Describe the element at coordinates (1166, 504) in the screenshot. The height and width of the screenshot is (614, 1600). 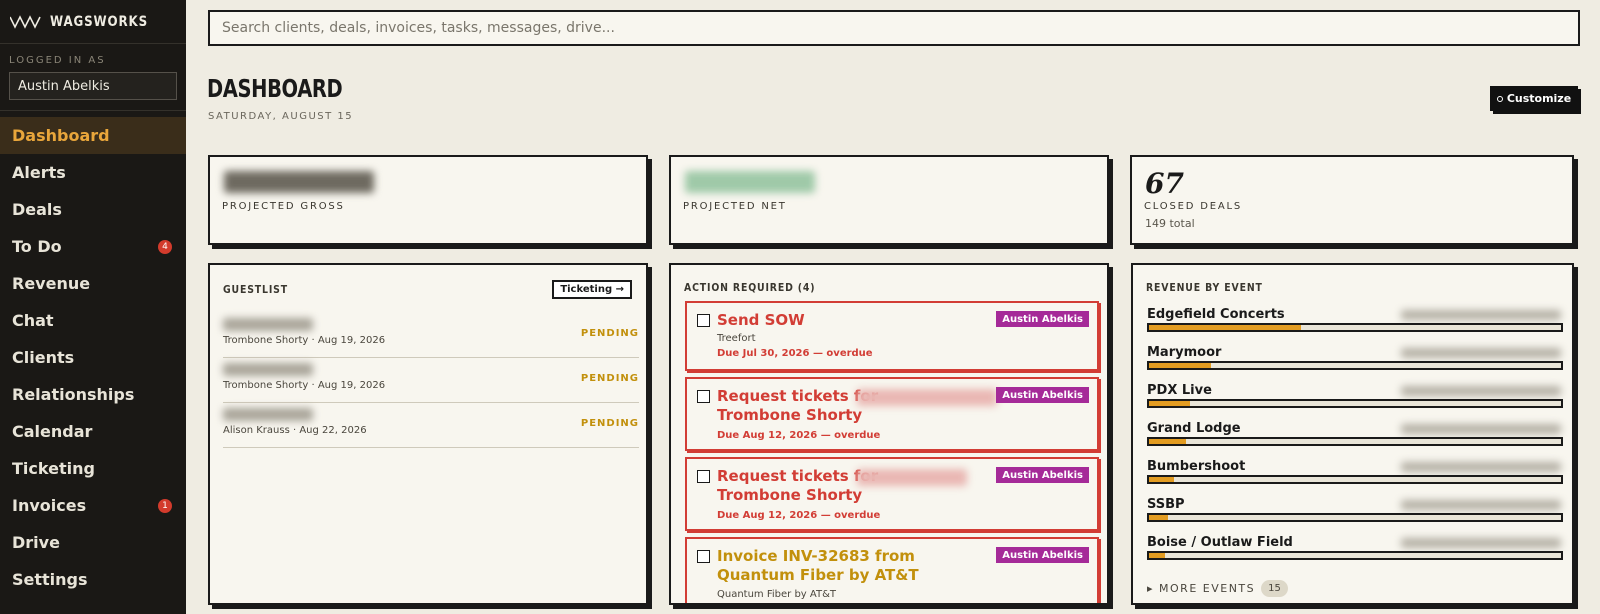
I see `event-name: SSBP` at that location.